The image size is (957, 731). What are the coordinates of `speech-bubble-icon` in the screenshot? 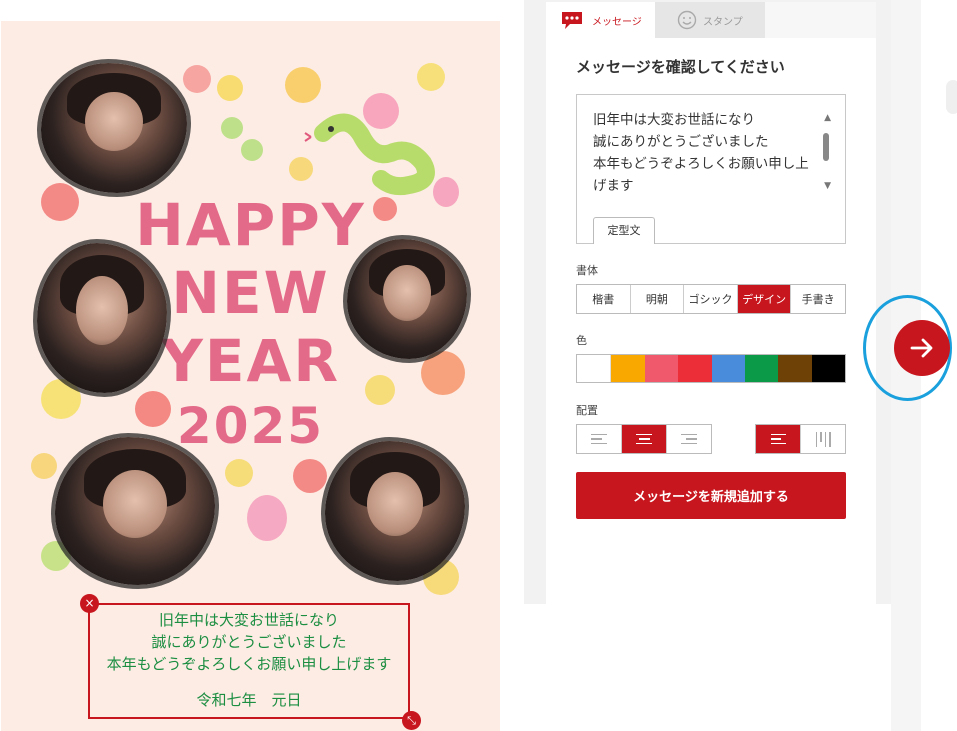 It's located at (572, 20).